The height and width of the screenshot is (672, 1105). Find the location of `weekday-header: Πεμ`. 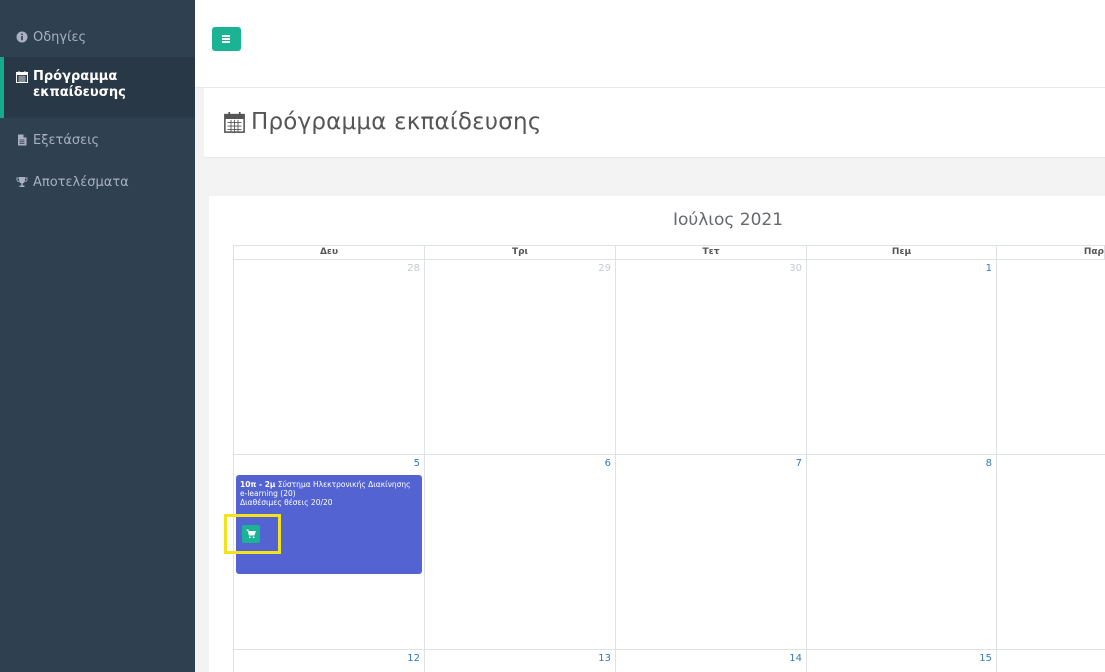

weekday-header: Πεμ is located at coordinates (901, 252).